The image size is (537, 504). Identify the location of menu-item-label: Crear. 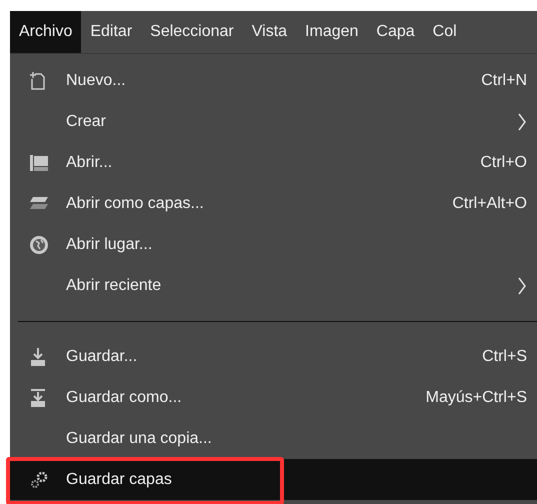
(86, 122).